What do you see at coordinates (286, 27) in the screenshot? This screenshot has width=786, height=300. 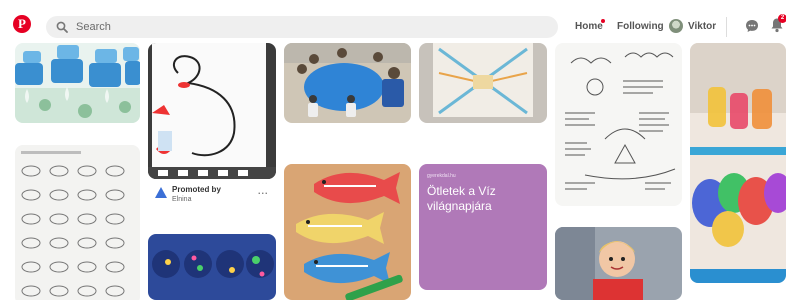 I see `search-input` at bounding box center [286, 27].